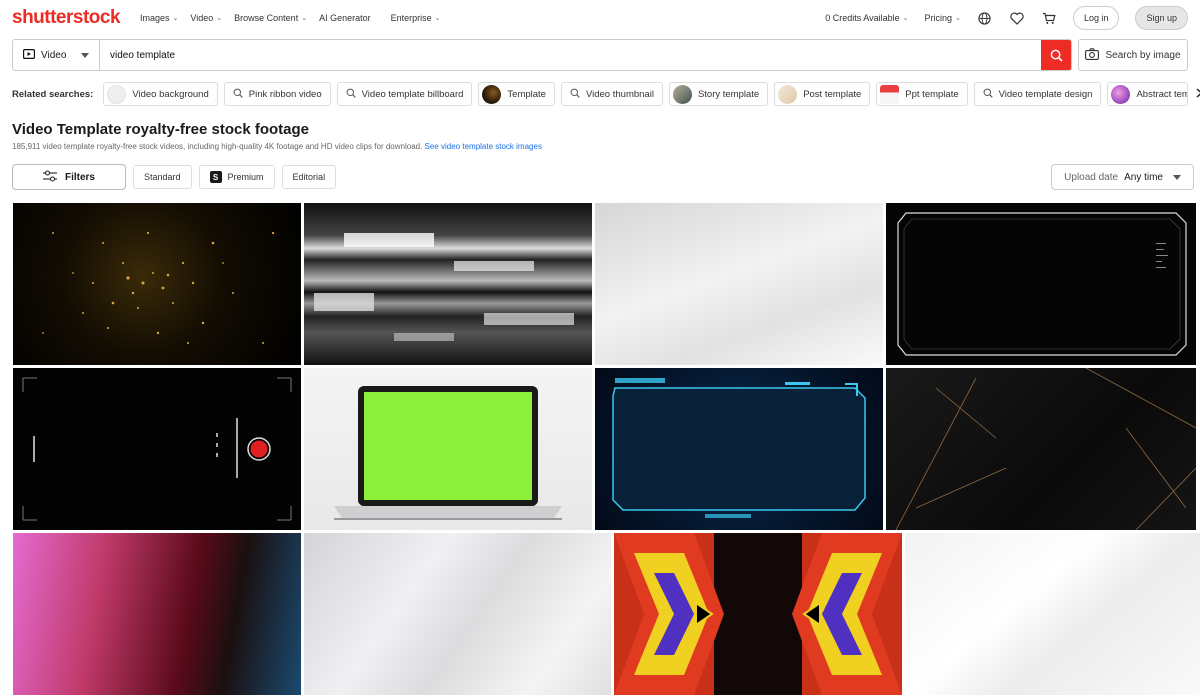  What do you see at coordinates (266, 18) in the screenshot?
I see `nav-browse-content-label: Browse Content` at bounding box center [266, 18].